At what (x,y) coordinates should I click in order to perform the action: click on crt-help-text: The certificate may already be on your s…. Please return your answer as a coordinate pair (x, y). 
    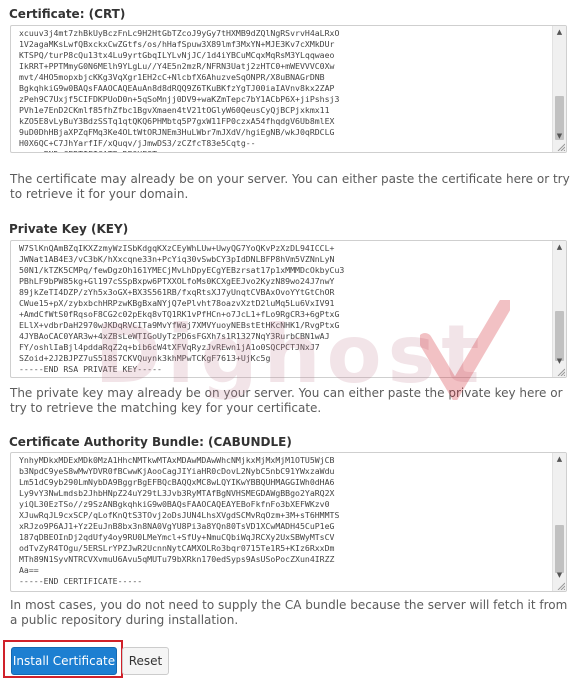
    Looking at the image, I should click on (290, 186).